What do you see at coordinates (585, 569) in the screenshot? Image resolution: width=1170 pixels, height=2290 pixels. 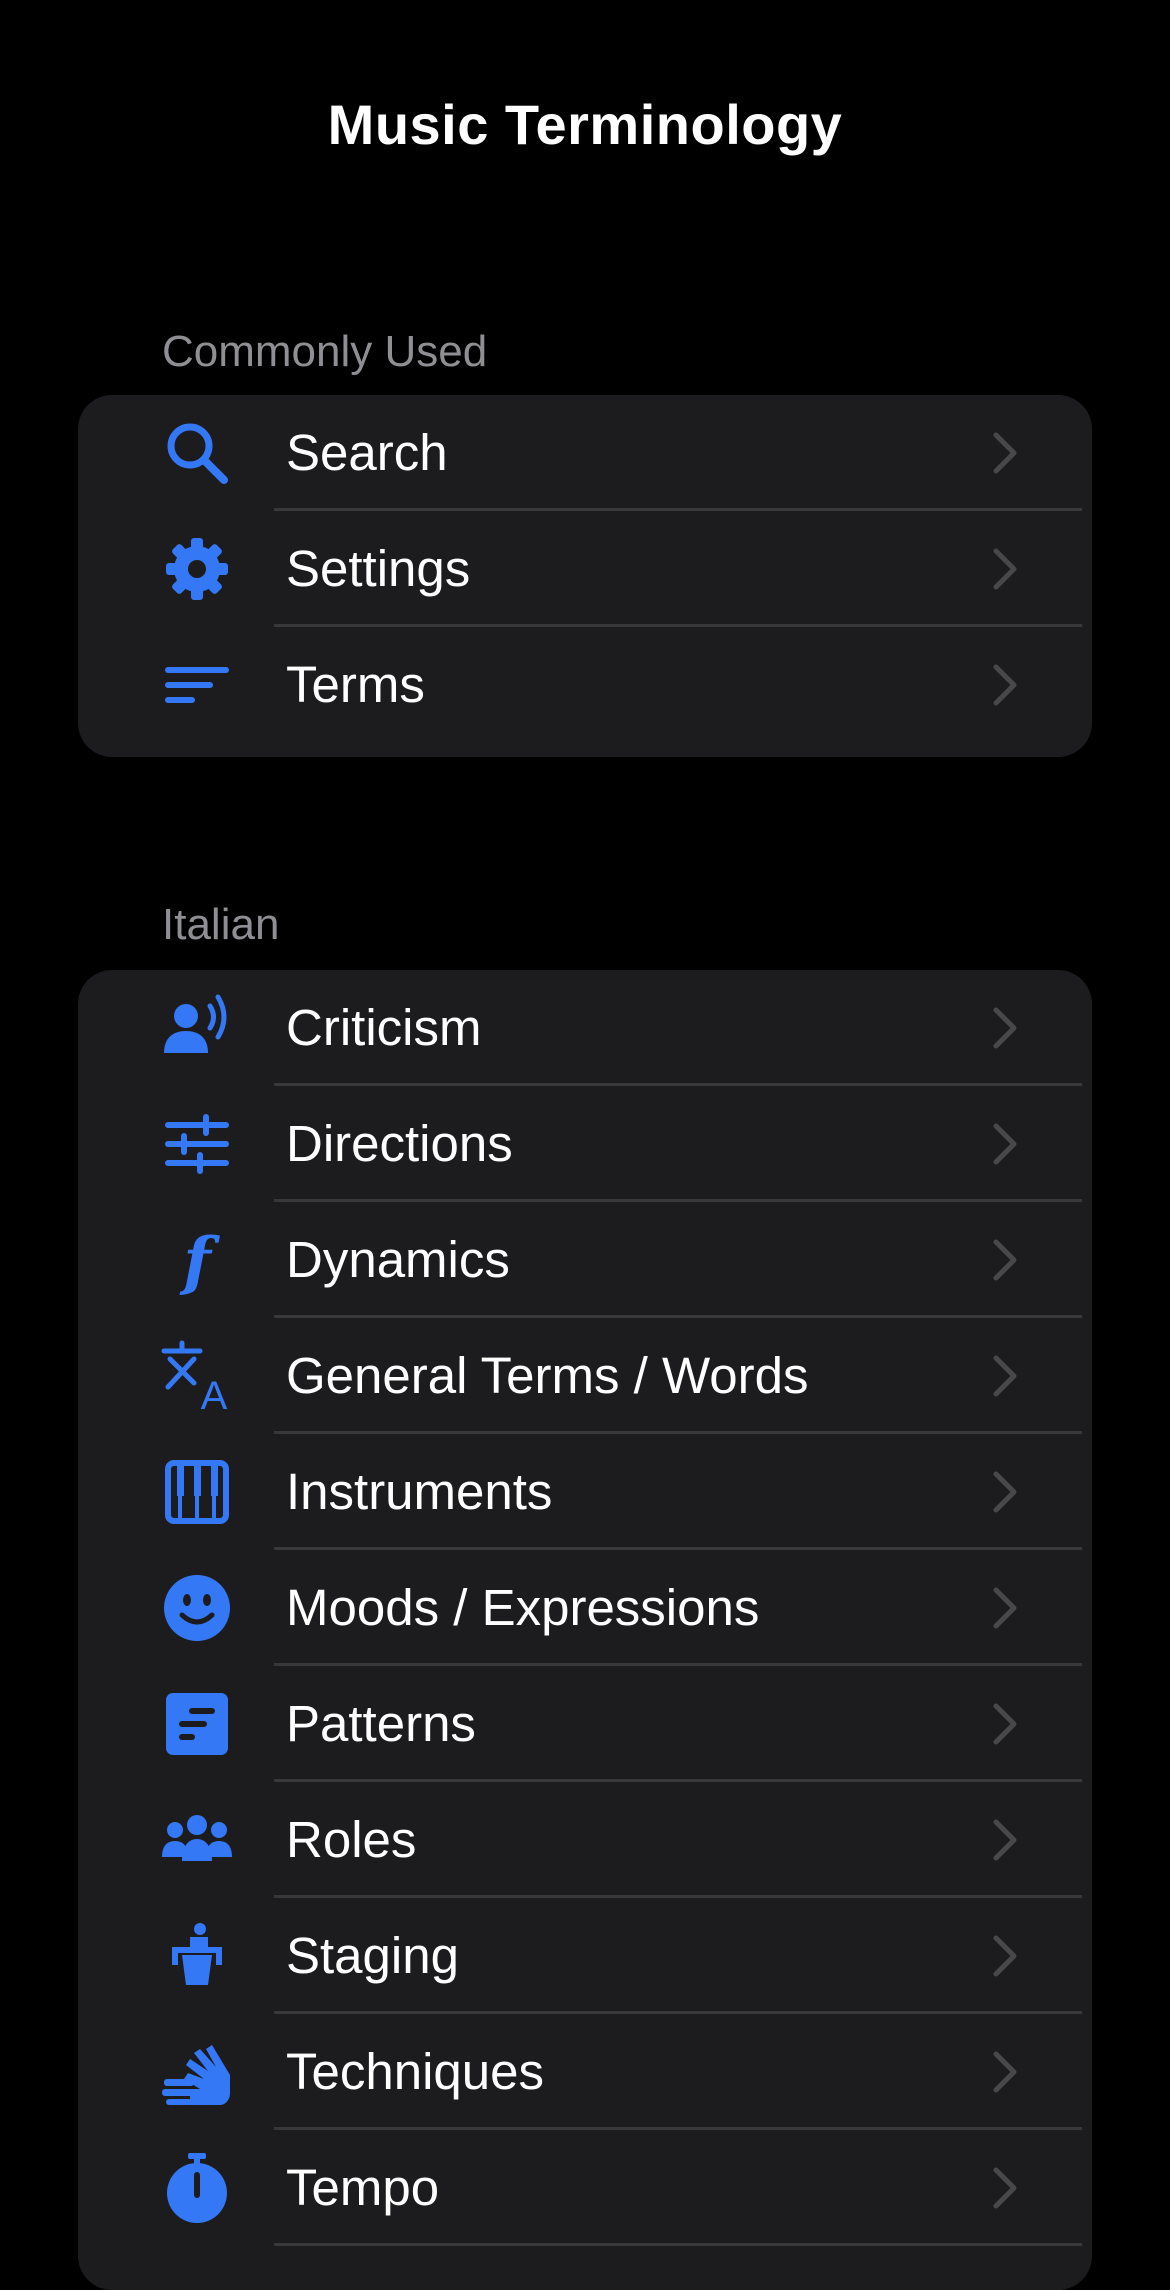 I see `row-settings: Settings` at bounding box center [585, 569].